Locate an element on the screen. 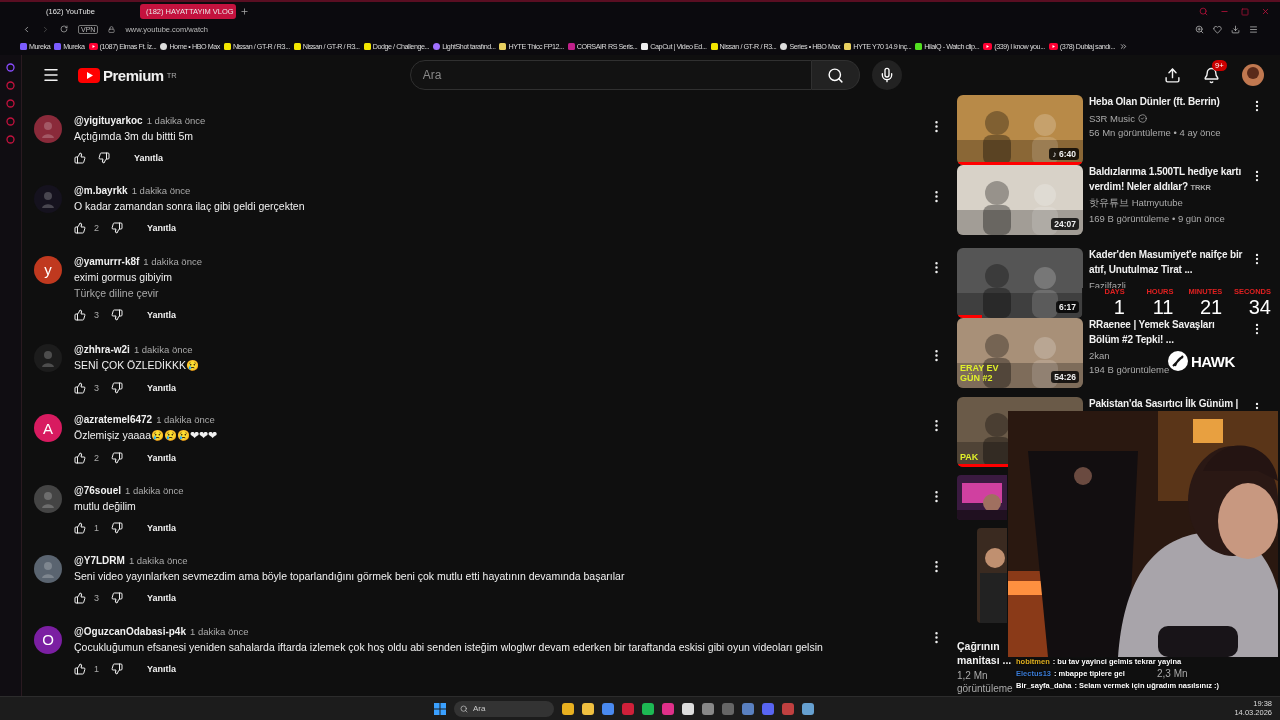 The image size is (1280, 720). comment-author: @yamurrr-k8f is located at coordinates (107, 261).